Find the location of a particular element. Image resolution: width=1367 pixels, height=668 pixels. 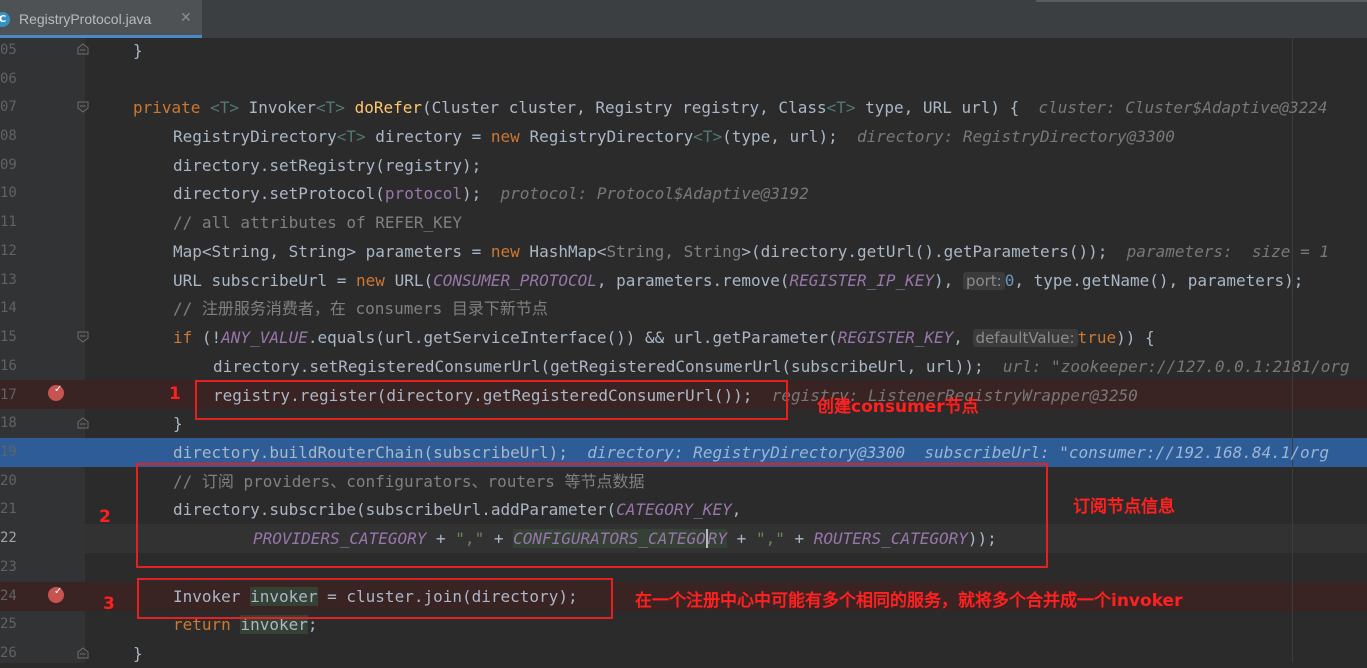

line-number: 15 is located at coordinates (8, 337).